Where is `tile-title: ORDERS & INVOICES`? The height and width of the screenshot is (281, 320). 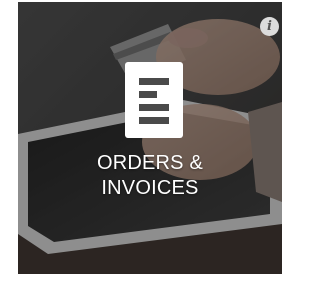
tile-title: ORDERS & INVOICES is located at coordinates (150, 176).